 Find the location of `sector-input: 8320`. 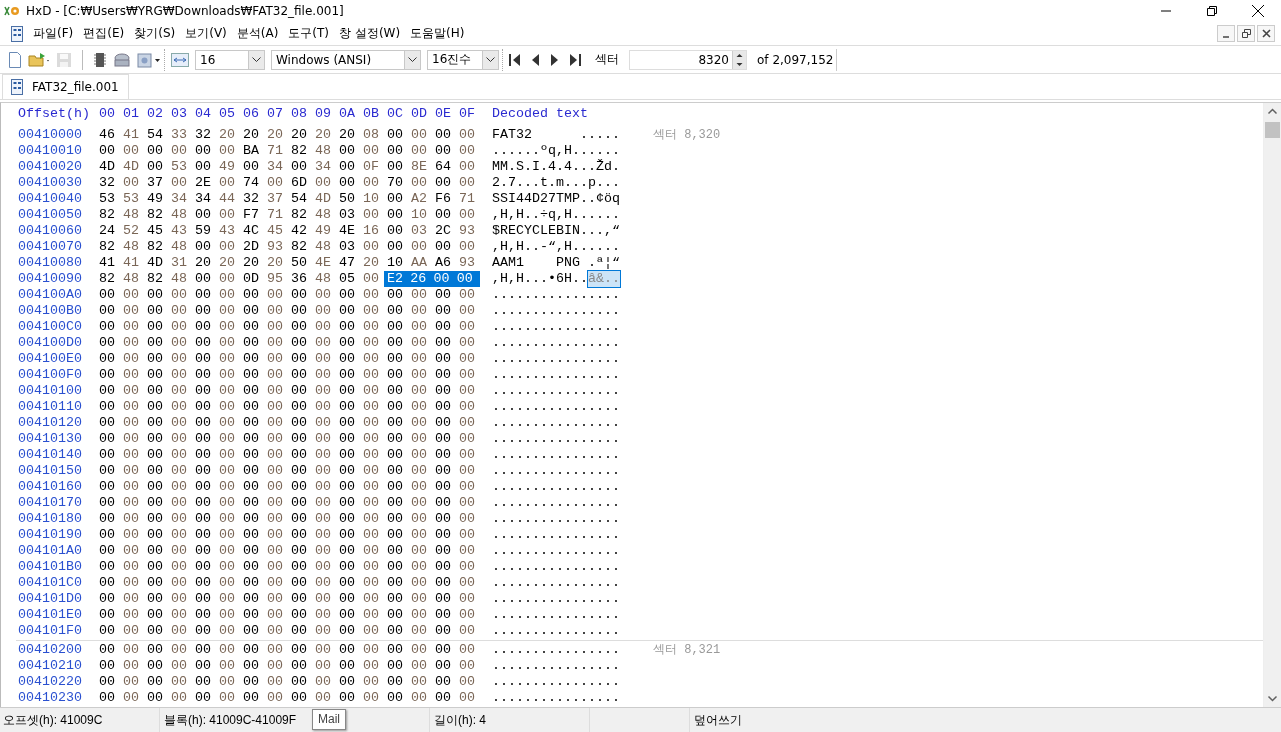

sector-input: 8320 is located at coordinates (688, 59).